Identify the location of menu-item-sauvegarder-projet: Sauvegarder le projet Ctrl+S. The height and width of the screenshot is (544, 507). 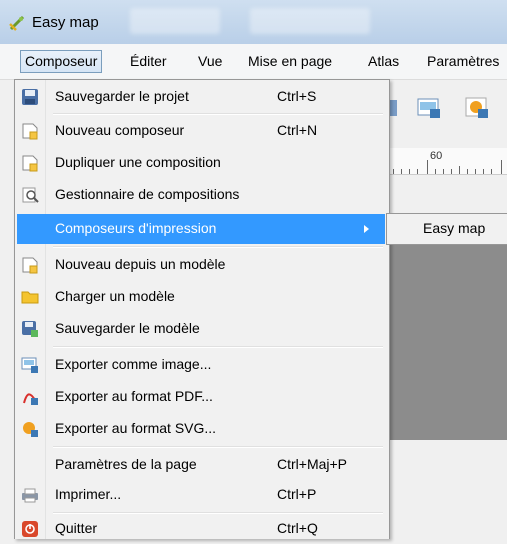
(201, 97).